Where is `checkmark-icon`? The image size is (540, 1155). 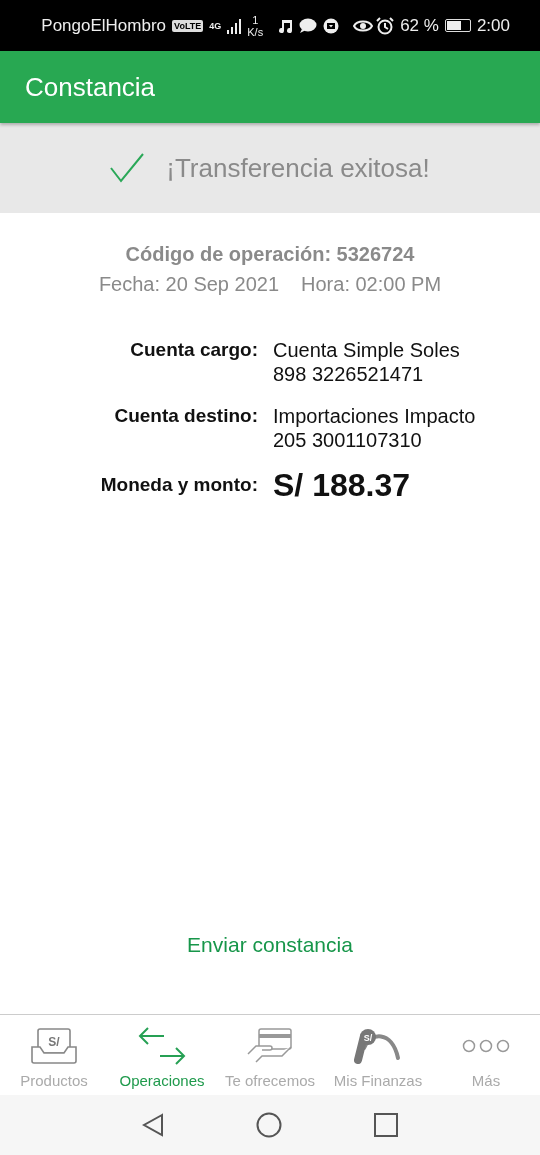
checkmark-icon is located at coordinates (127, 168).